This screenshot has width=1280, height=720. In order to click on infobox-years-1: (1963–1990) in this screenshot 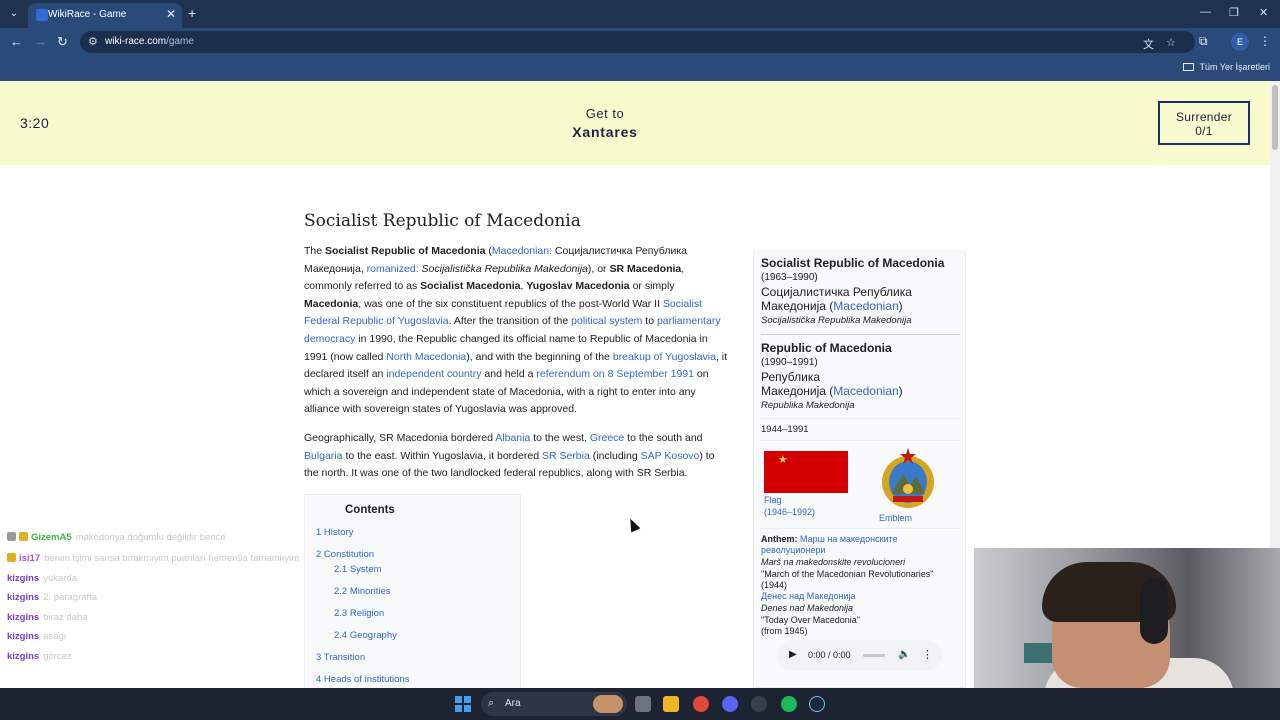, I will do `click(789, 277)`.